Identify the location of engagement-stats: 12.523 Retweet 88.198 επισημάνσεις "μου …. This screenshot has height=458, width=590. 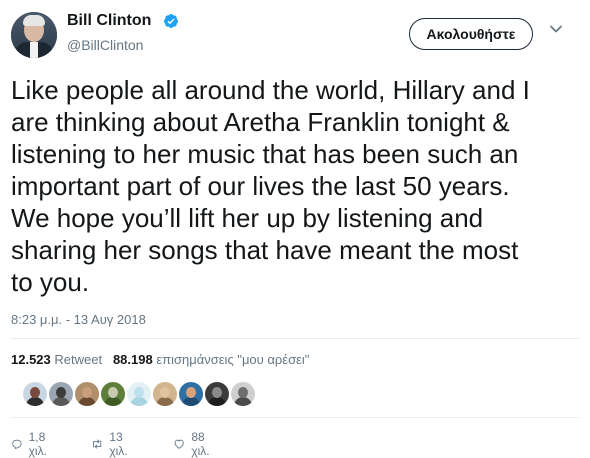
(160, 359).